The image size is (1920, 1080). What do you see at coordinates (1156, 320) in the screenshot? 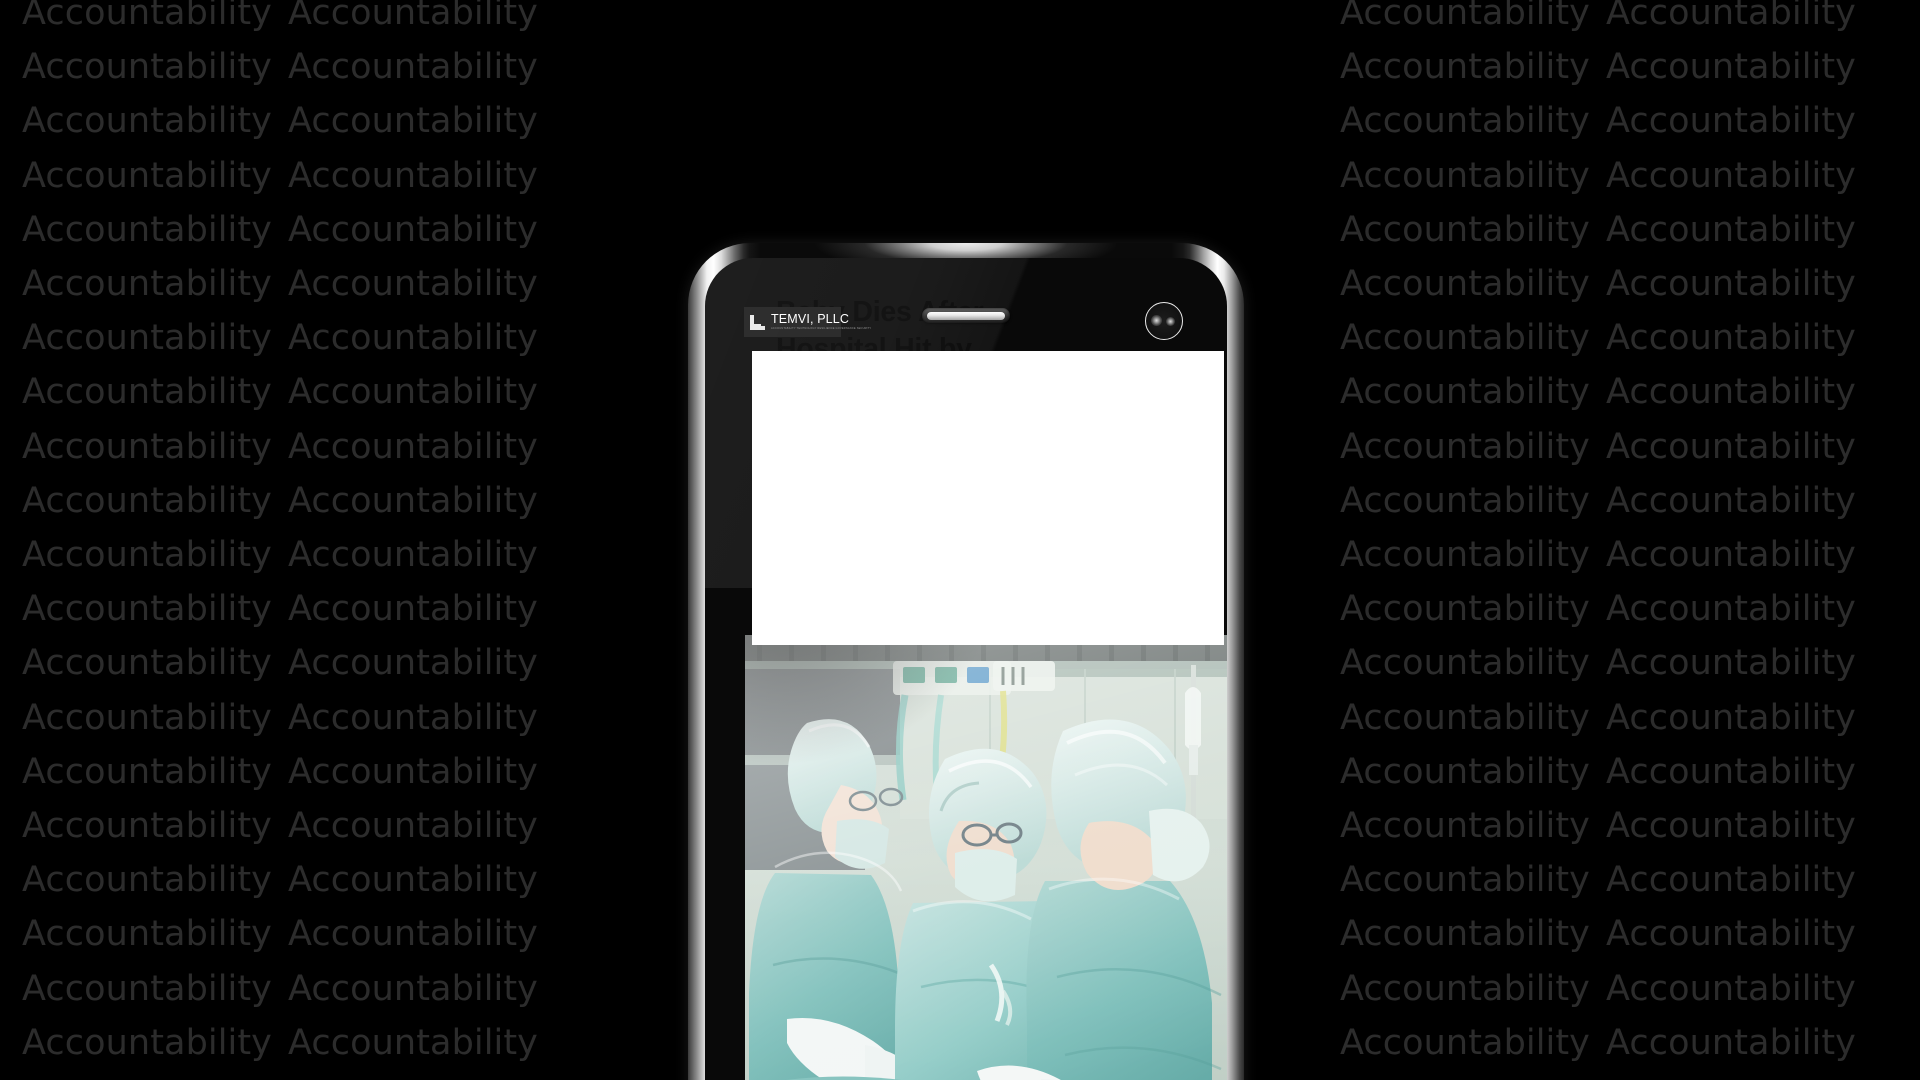
I see `camera-highlight-a` at bounding box center [1156, 320].